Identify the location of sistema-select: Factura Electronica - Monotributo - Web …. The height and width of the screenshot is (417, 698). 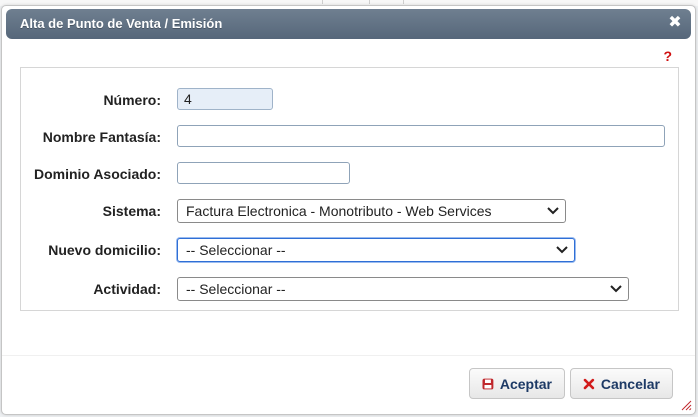
(371, 211).